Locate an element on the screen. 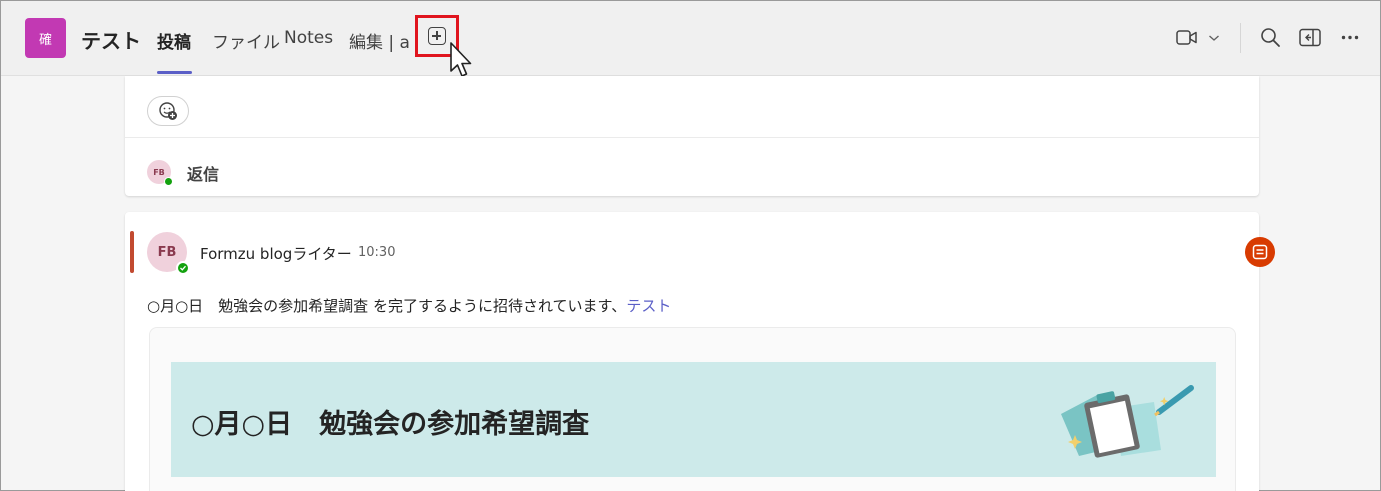  reply-button: 返信 is located at coordinates (203, 173).